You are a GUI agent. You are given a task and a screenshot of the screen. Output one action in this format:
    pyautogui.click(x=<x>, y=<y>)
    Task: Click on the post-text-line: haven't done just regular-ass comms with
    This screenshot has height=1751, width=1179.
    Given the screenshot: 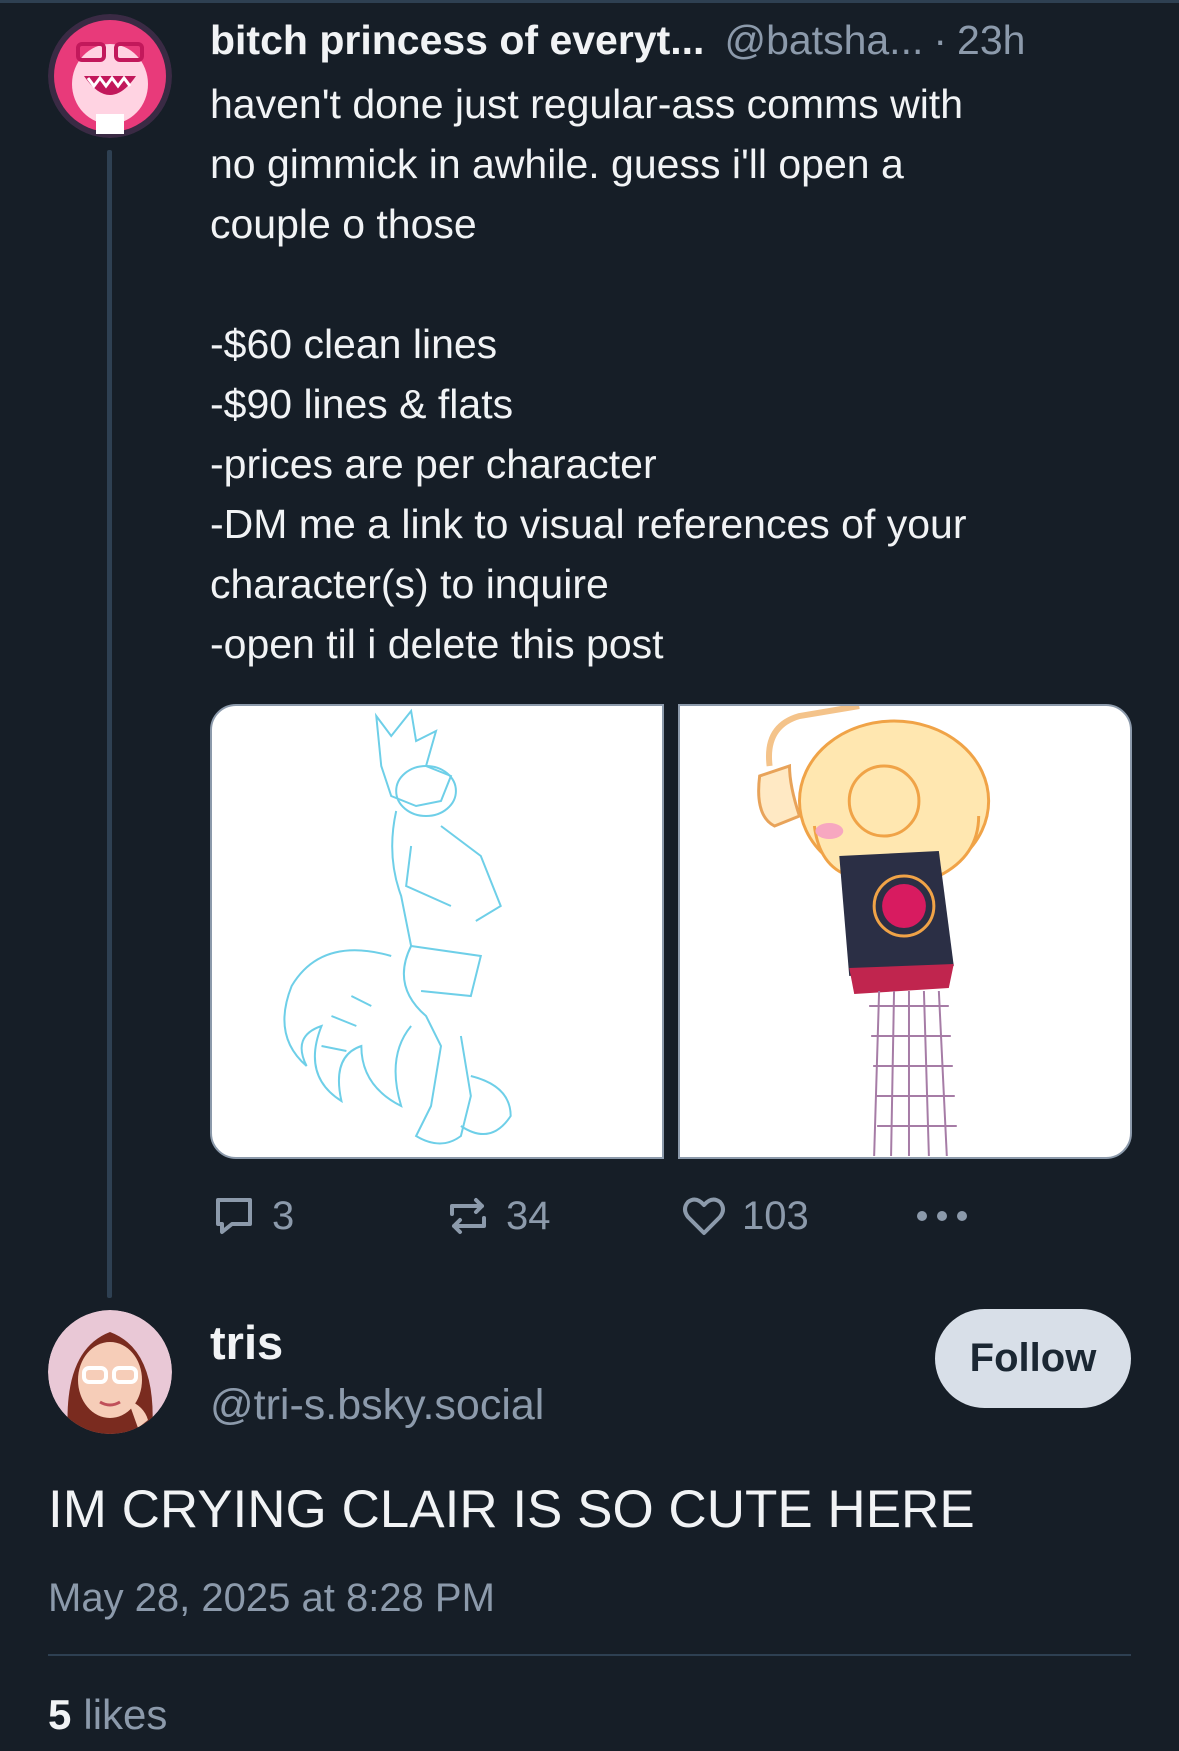 What is the action you would take?
    pyautogui.click(x=586, y=104)
    